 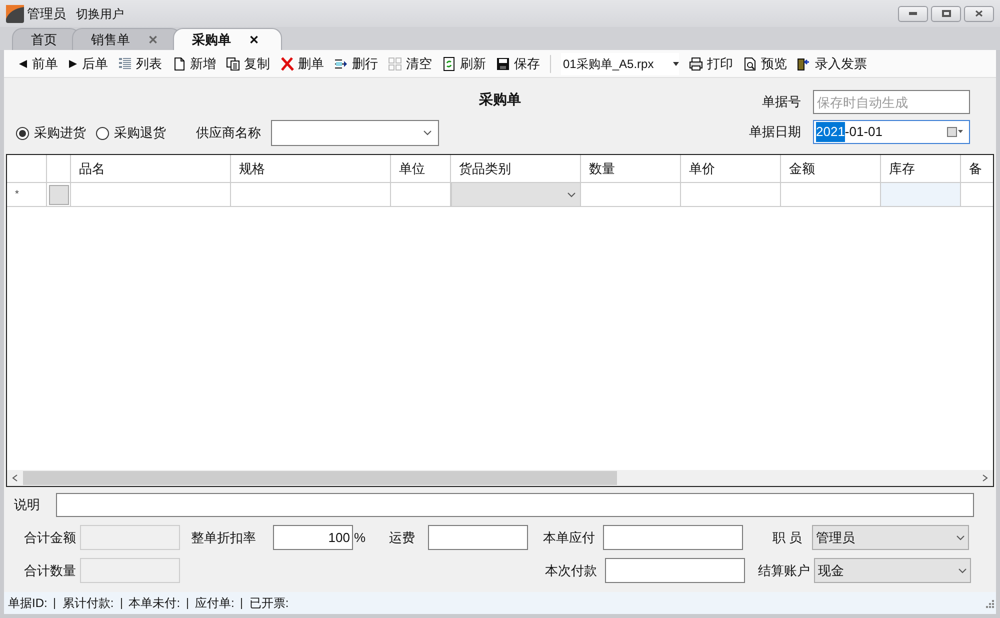 What do you see at coordinates (464, 64) in the screenshot?
I see `toolbar-button: 刷新` at bounding box center [464, 64].